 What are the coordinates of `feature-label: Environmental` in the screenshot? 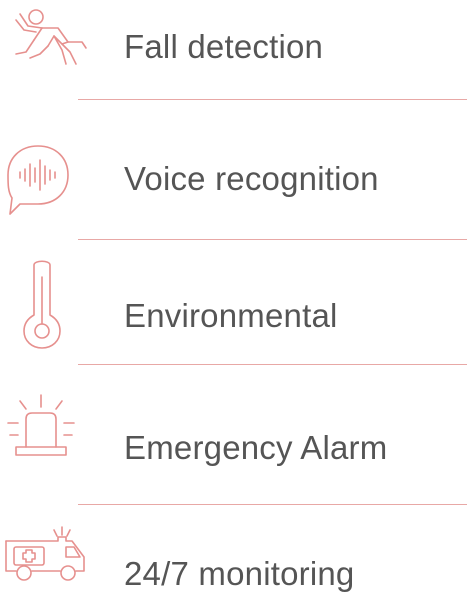 It's located at (231, 315).